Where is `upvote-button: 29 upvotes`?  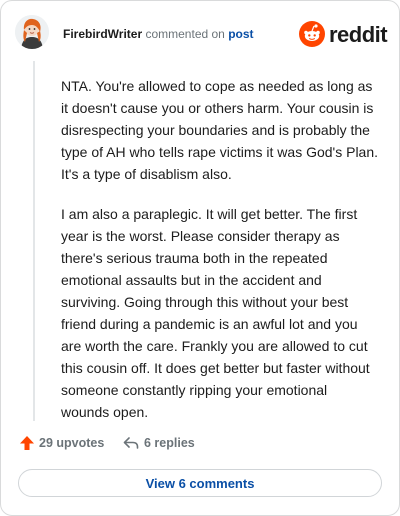 upvote-button: 29 upvotes is located at coordinates (69, 444).